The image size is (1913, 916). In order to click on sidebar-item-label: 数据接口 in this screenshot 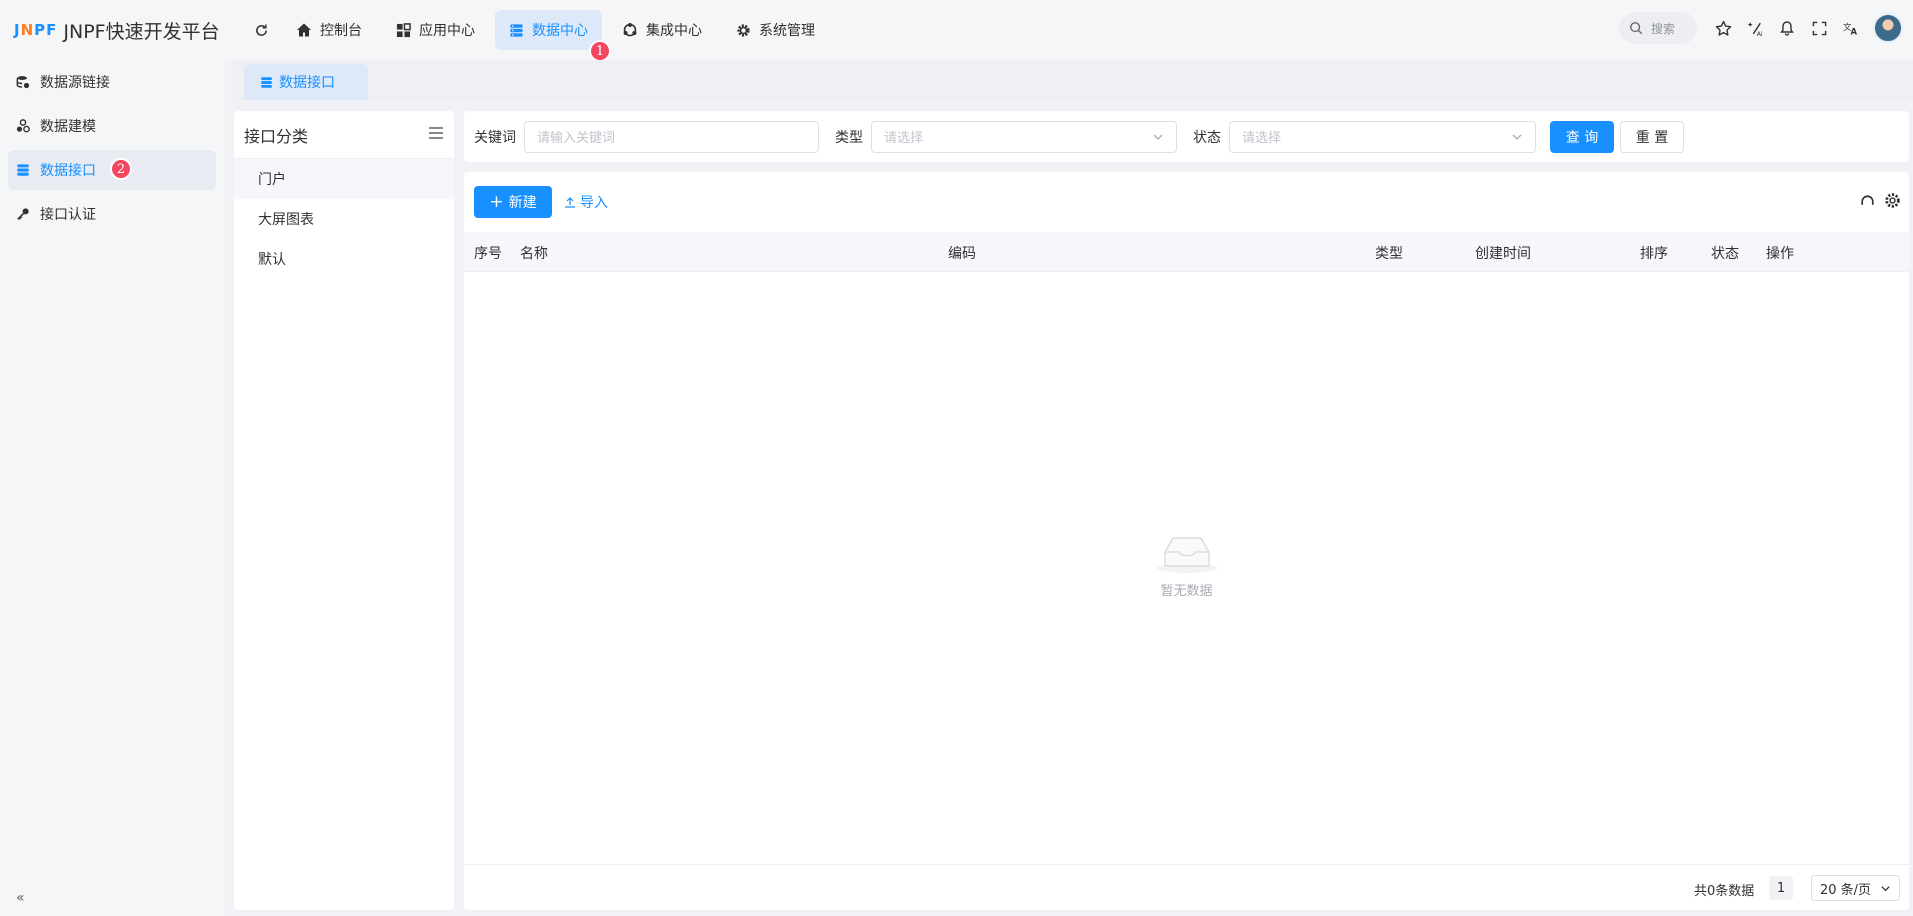, I will do `click(68, 171)`.